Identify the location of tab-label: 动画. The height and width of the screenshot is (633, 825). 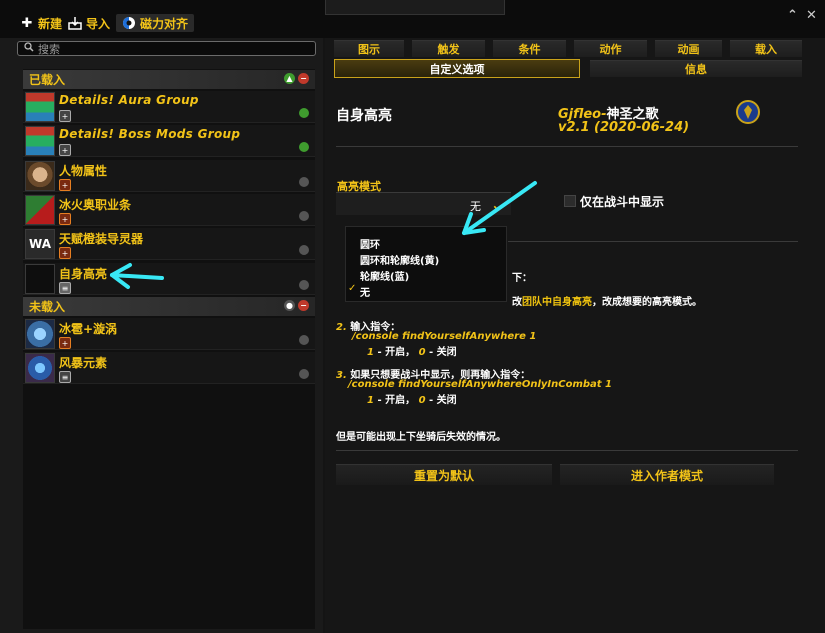
(688, 49).